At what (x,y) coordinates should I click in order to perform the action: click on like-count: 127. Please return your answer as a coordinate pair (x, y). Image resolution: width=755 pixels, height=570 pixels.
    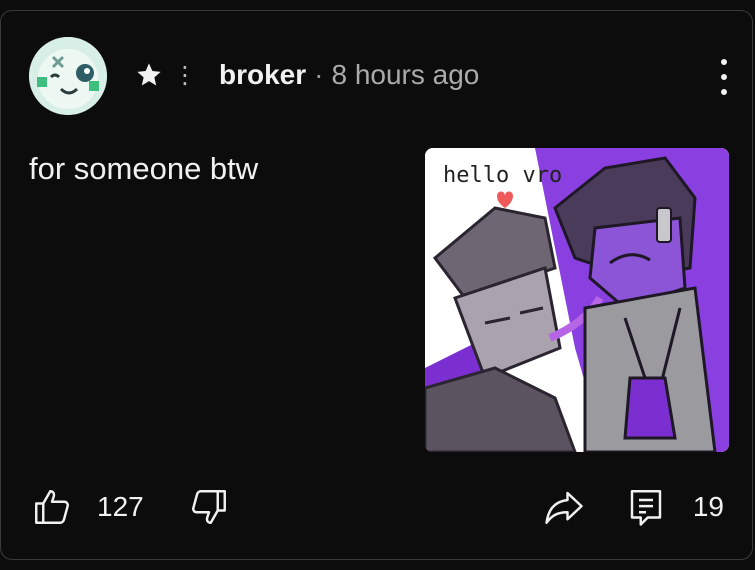
    Looking at the image, I should click on (120, 506).